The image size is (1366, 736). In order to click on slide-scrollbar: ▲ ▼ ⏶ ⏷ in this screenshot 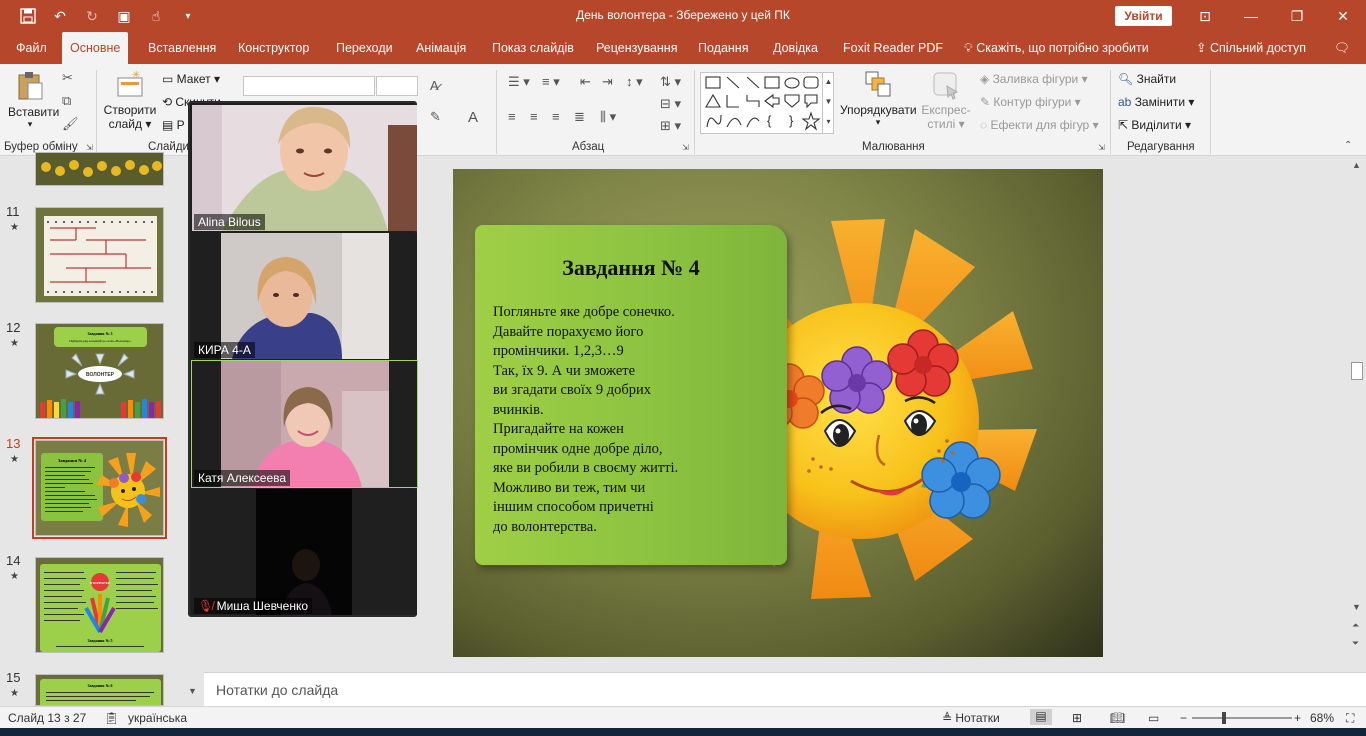, I will do `click(1357, 413)`.